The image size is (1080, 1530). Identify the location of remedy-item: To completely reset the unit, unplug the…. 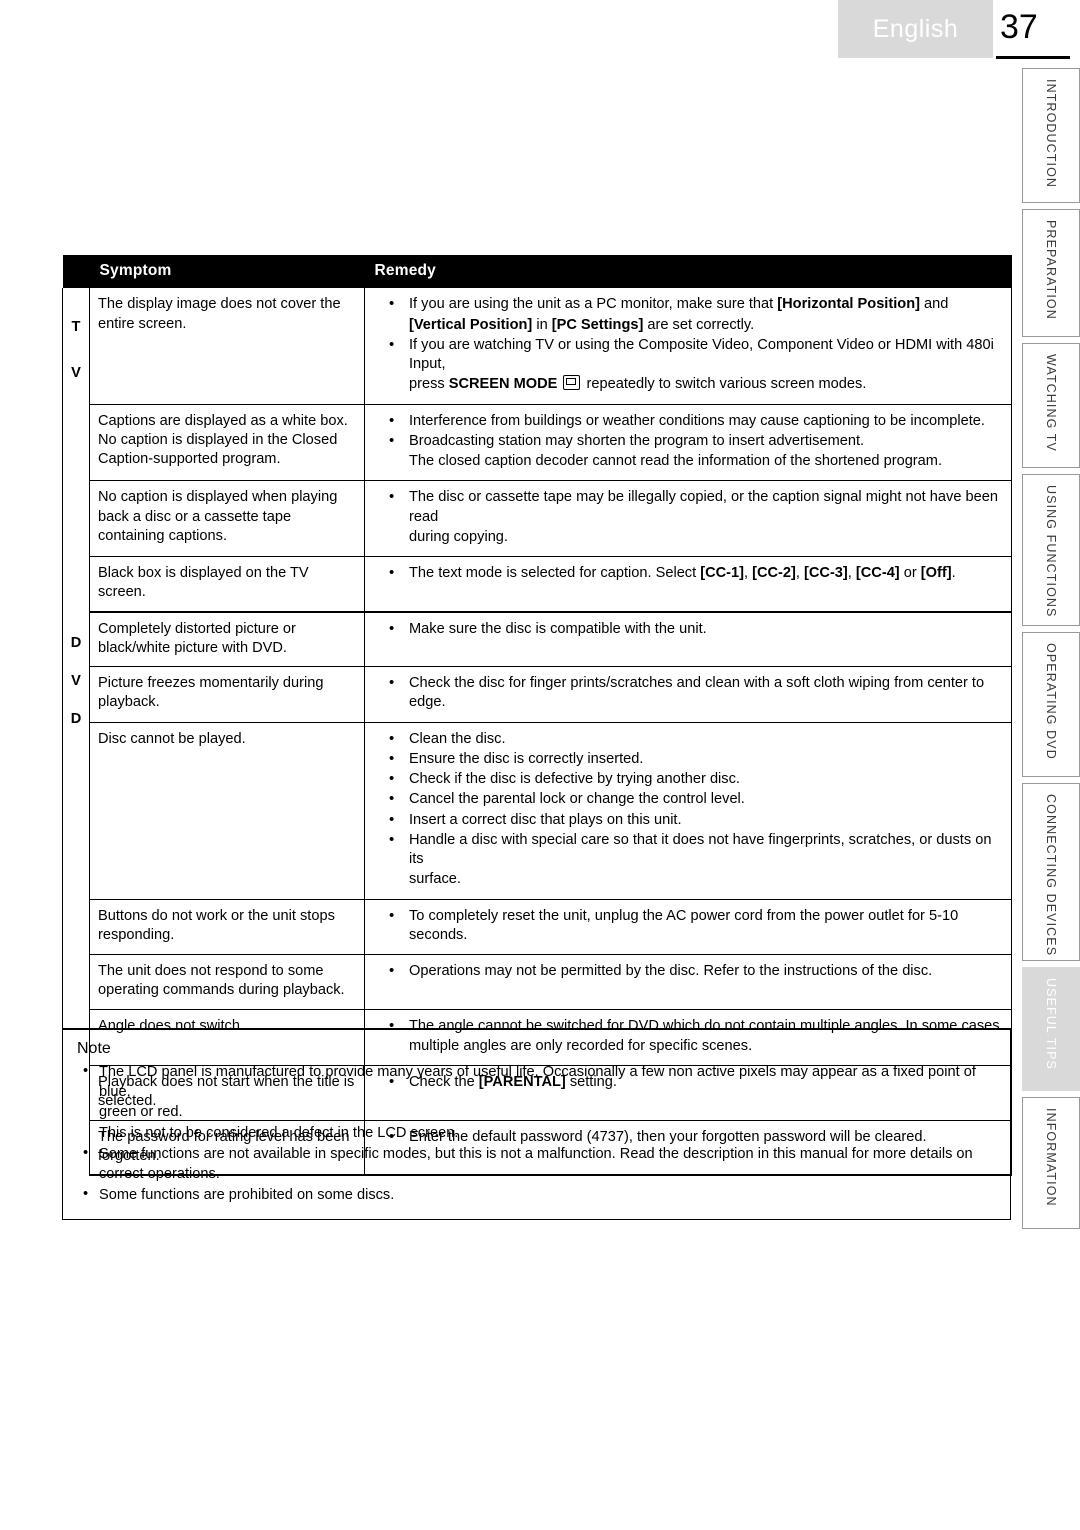
(688, 926).